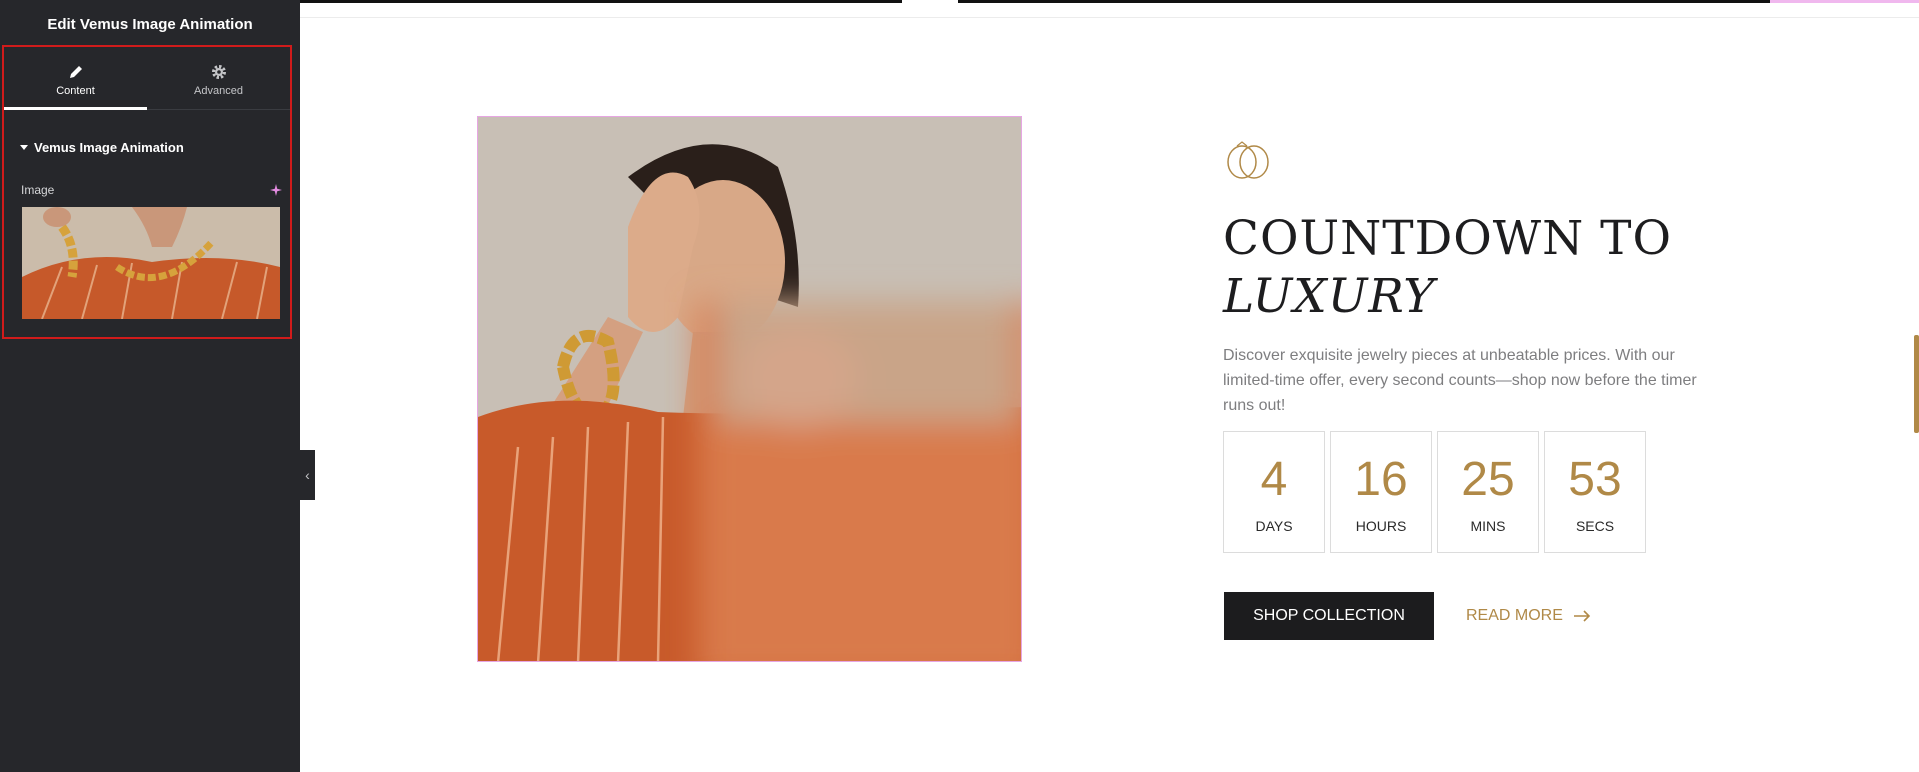 The width and height of the screenshot is (1919, 772). Describe the element at coordinates (1329, 296) in the screenshot. I see `heading-line-2: LUXURY` at that location.